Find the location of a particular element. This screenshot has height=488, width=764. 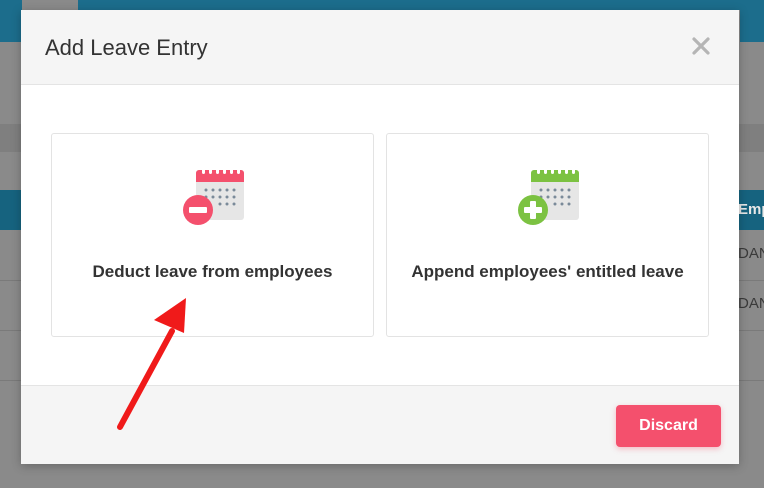

background-table-header-text: Emp is located at coordinates (751, 209).